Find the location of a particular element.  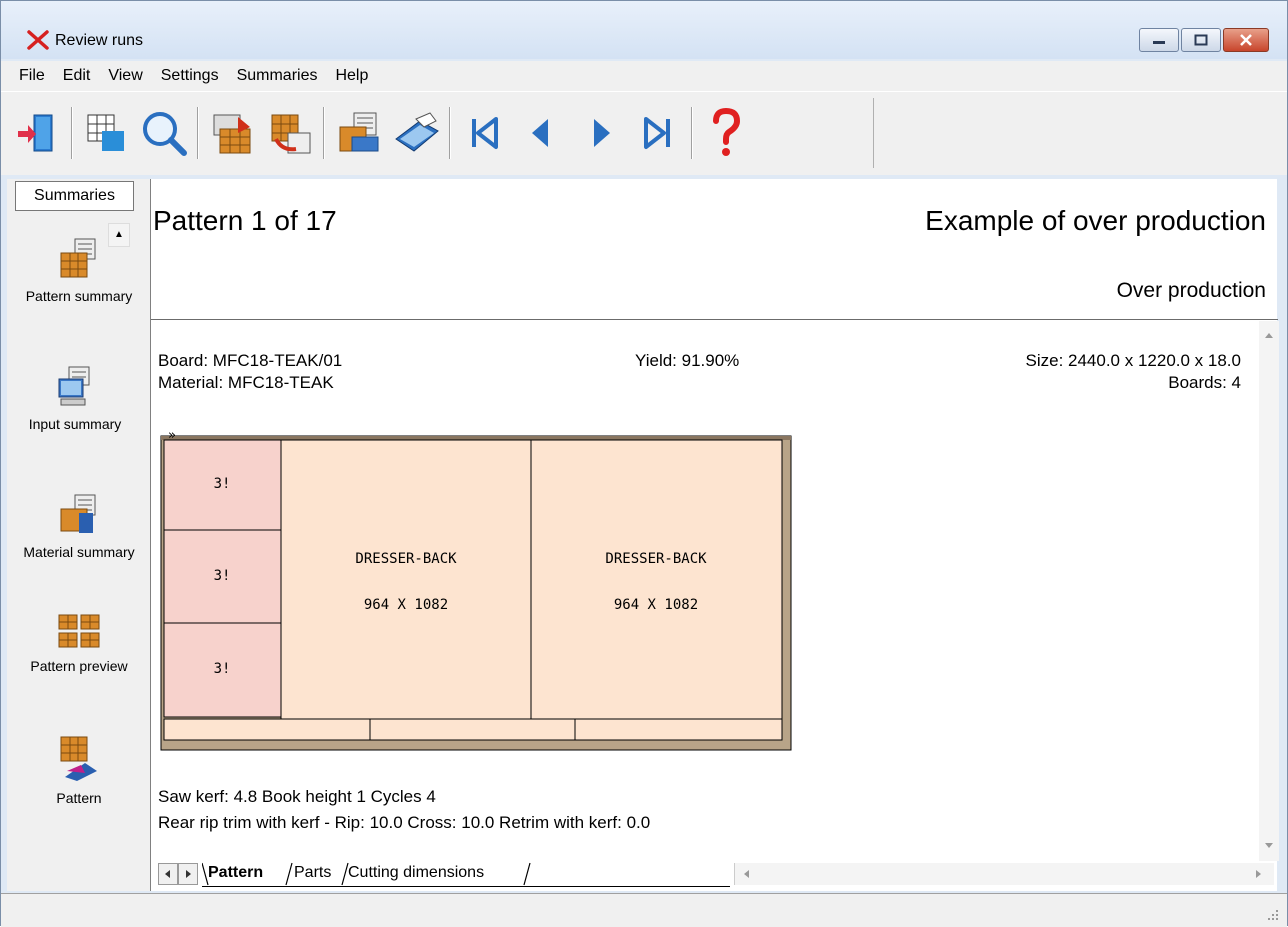

sidebar-item-pattern-preview: Pattern preview is located at coordinates (79, 644).